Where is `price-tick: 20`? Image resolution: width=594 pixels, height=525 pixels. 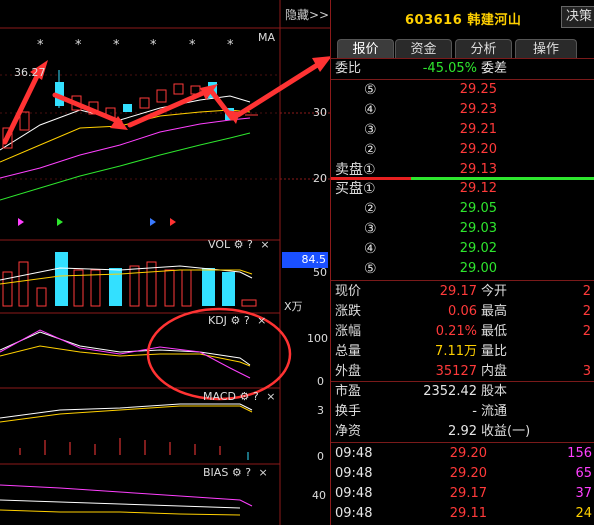
price-tick: 20 is located at coordinates (320, 178).